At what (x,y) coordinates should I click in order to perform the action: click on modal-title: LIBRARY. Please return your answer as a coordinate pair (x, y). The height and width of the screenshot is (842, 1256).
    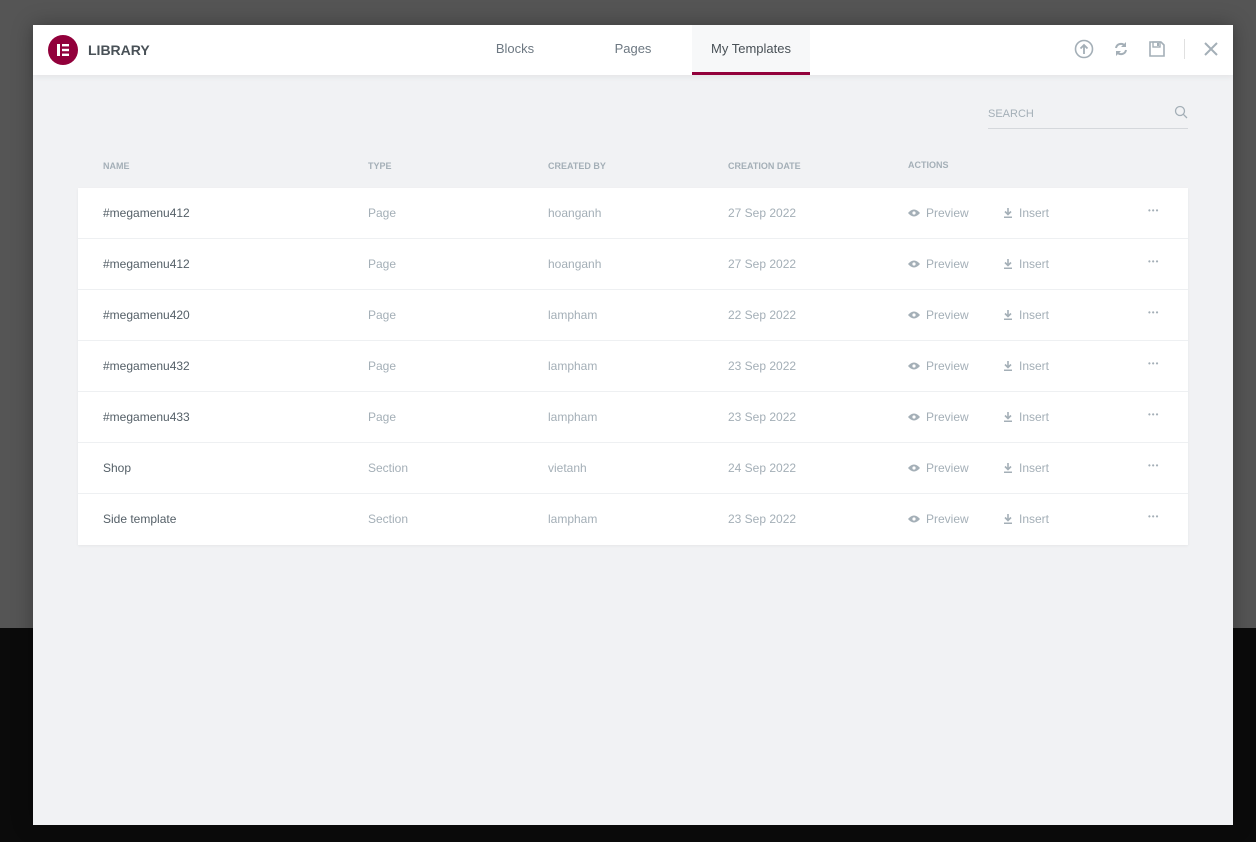
    Looking at the image, I should click on (119, 50).